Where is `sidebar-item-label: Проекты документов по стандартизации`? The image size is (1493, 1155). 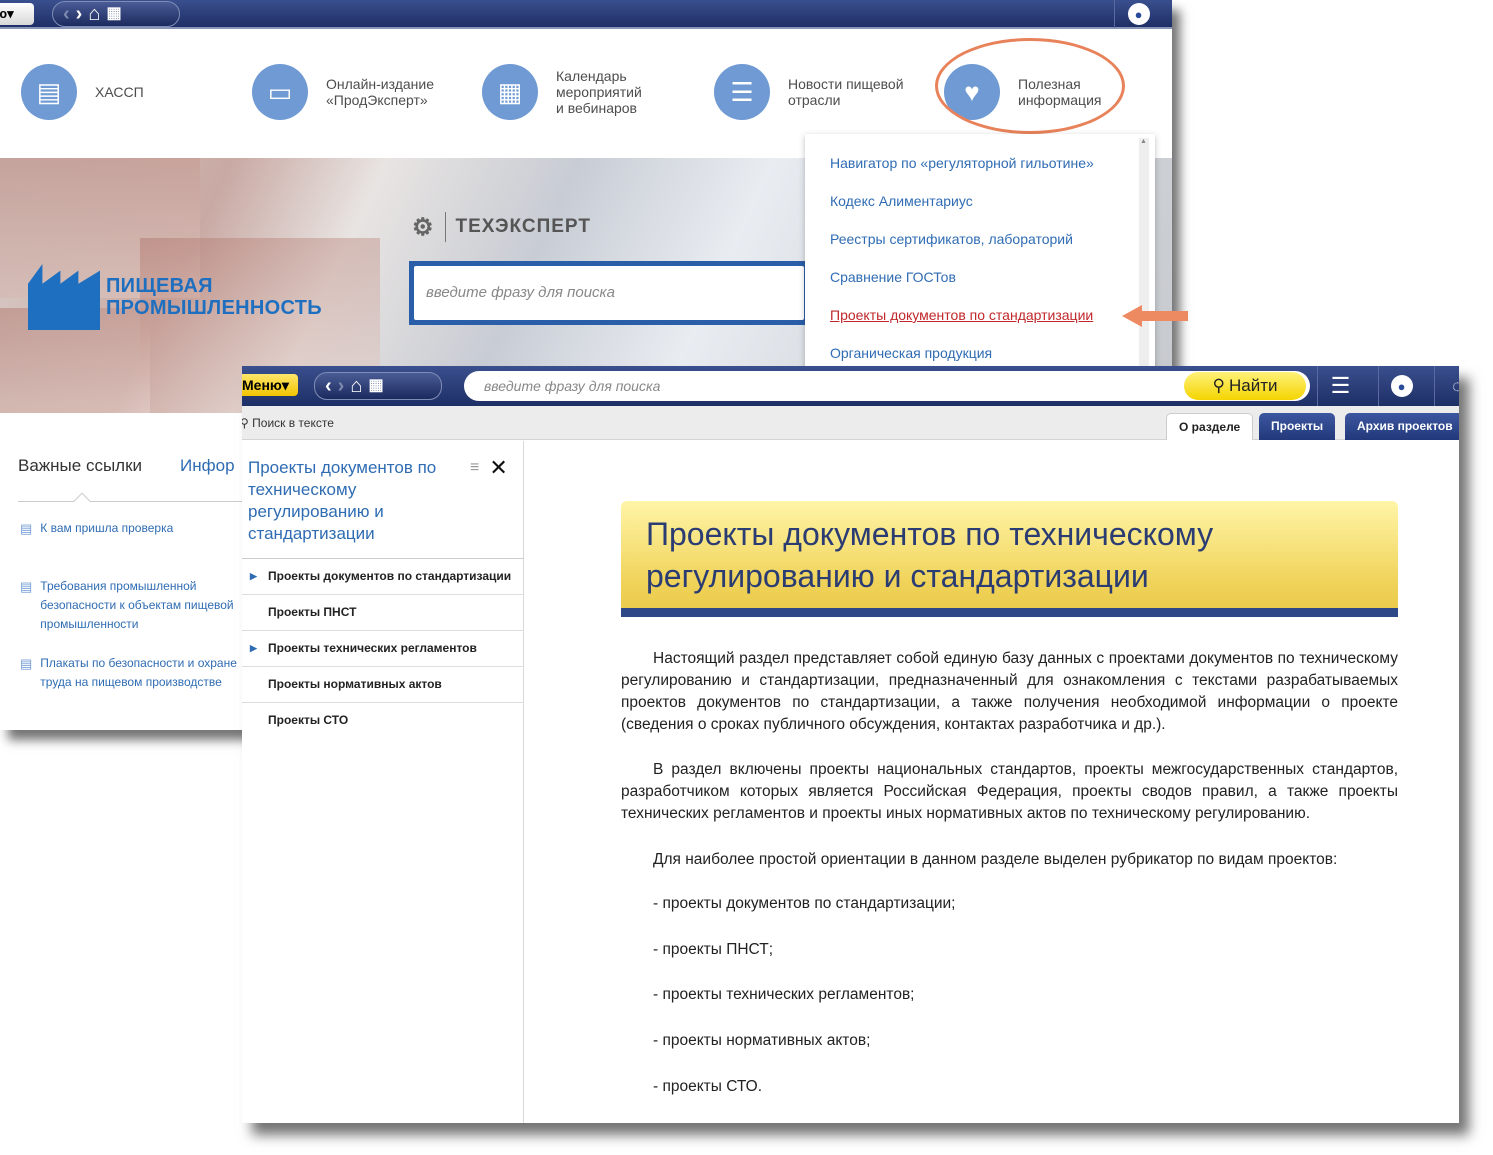 sidebar-item-label: Проекты документов по стандартизации is located at coordinates (390, 576).